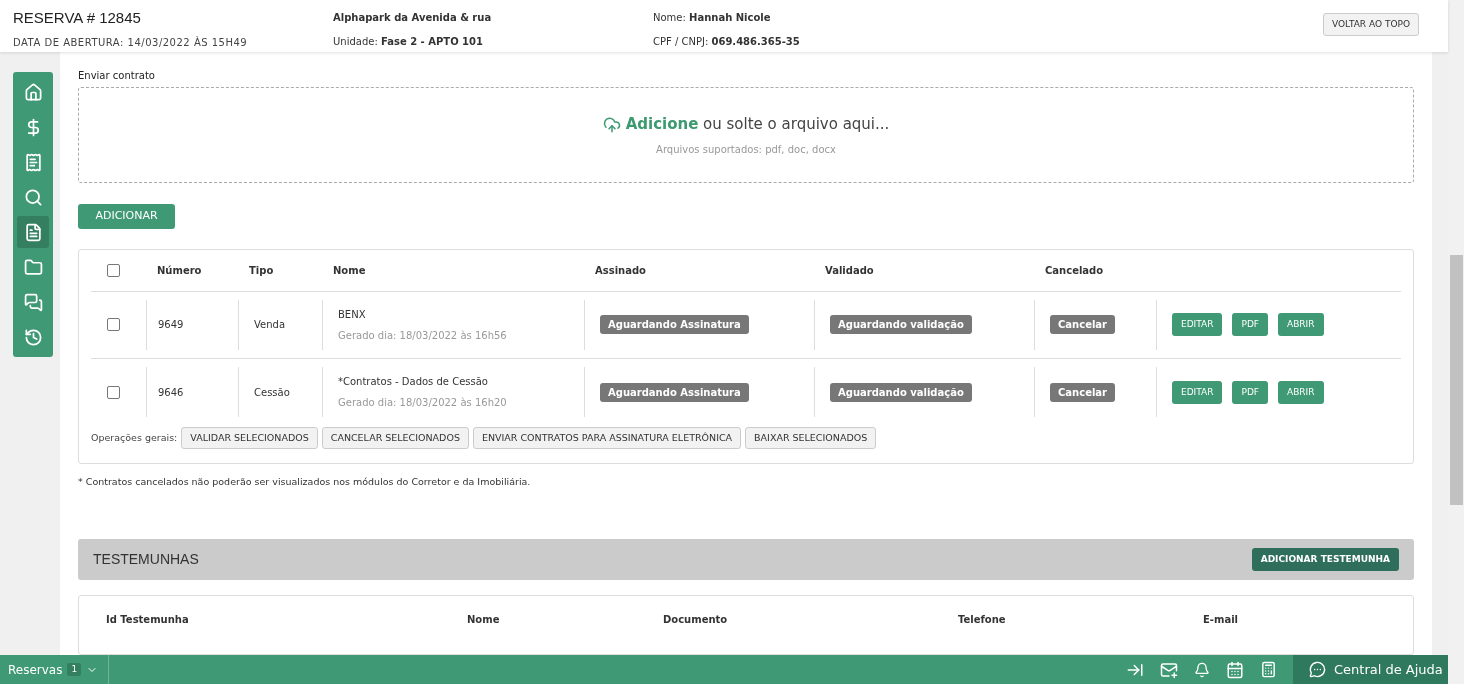  What do you see at coordinates (179, 270) in the screenshot?
I see `column-header: Número` at bounding box center [179, 270].